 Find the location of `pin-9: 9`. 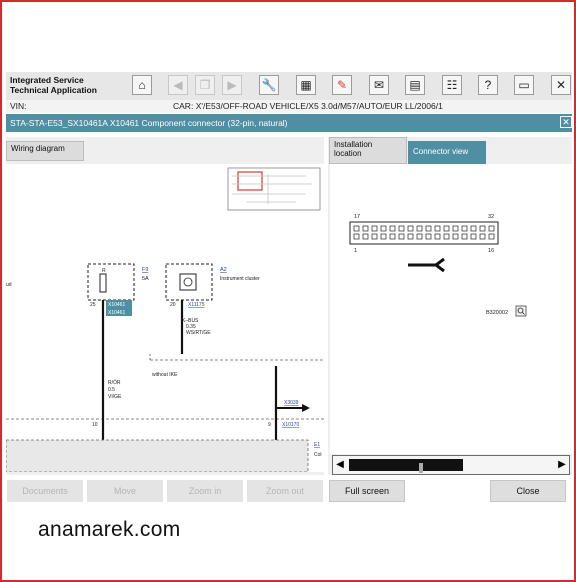

pin-9: 9 is located at coordinates (269, 425).